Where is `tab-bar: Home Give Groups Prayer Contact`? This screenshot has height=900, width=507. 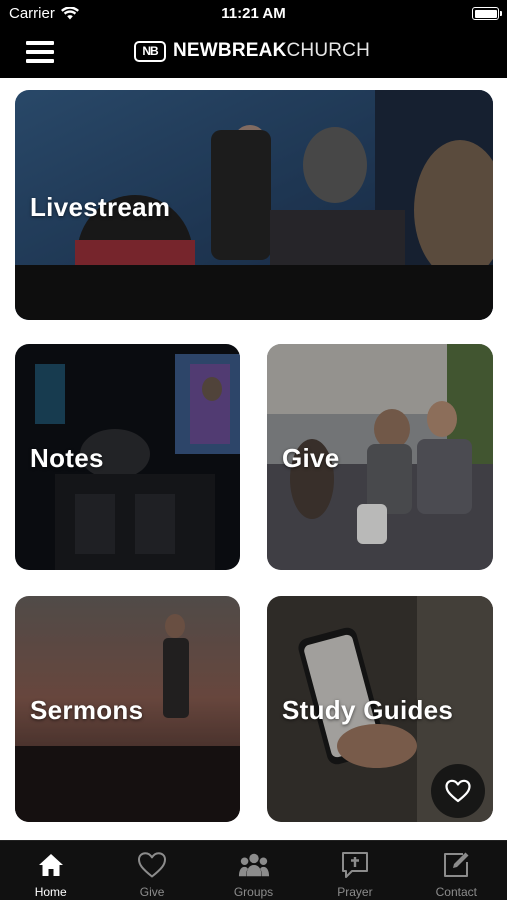 tab-bar: Home Give Groups Prayer Contact is located at coordinates (253, 870).